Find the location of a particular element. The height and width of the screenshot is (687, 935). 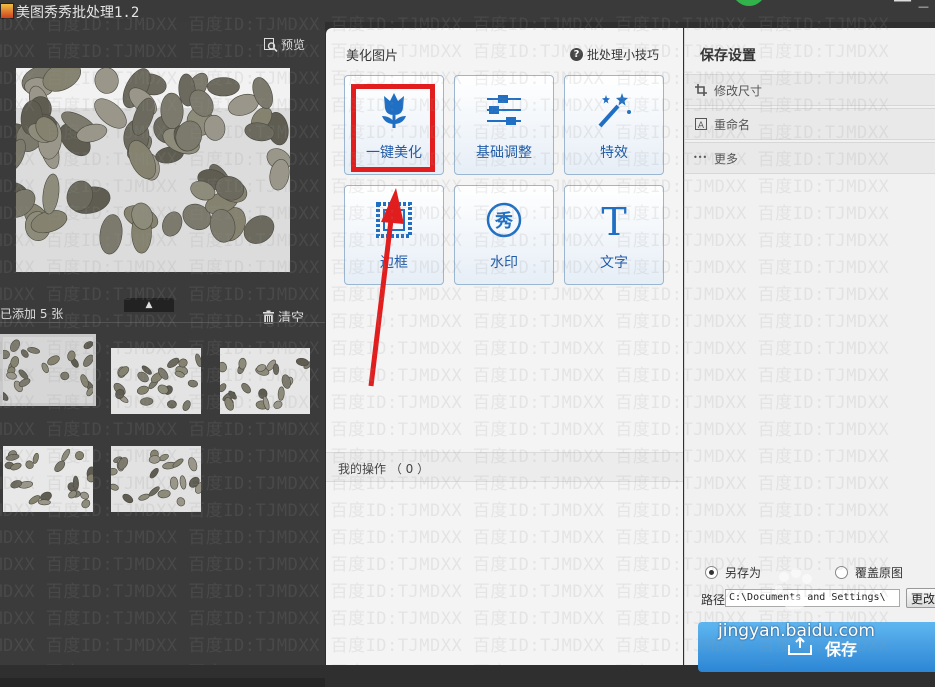

change-path-button: 更改 is located at coordinates (920, 598).